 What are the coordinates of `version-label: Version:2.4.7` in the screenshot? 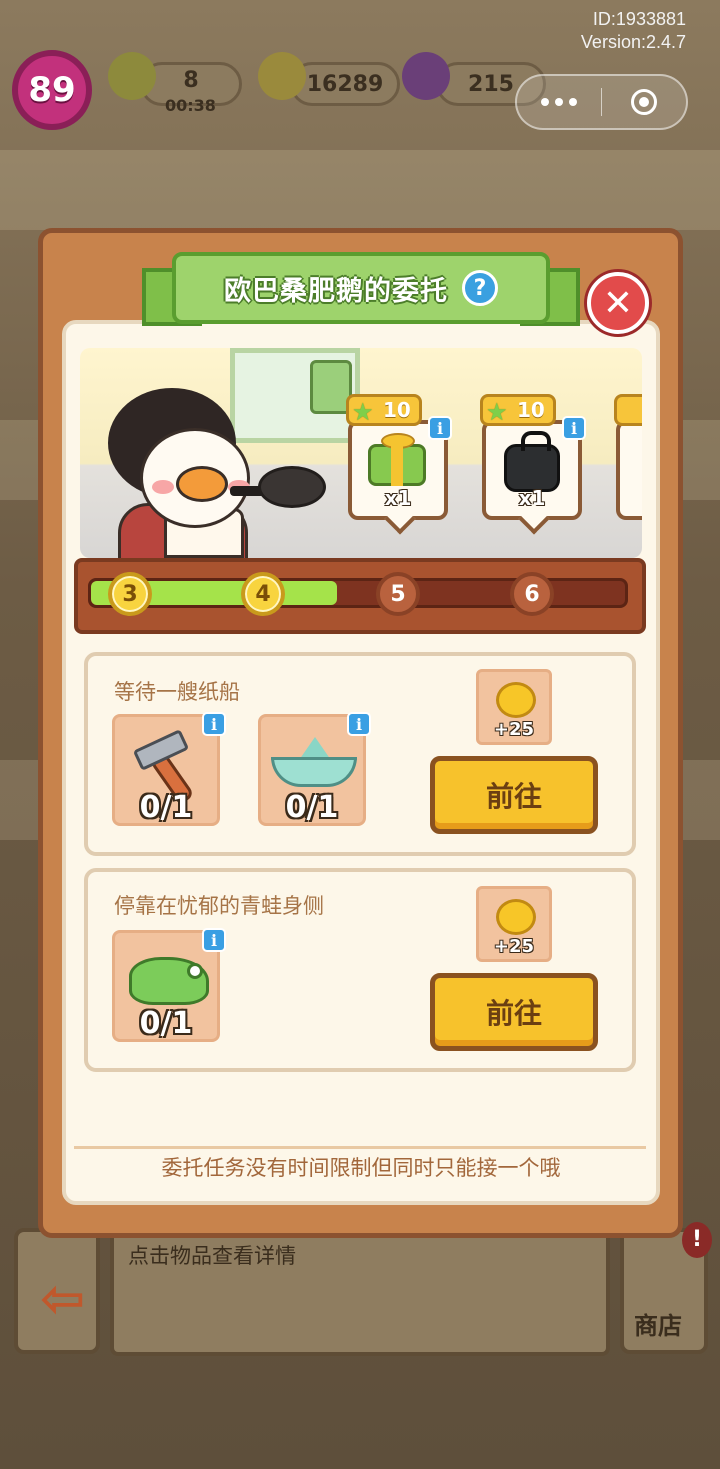 It's located at (633, 42).